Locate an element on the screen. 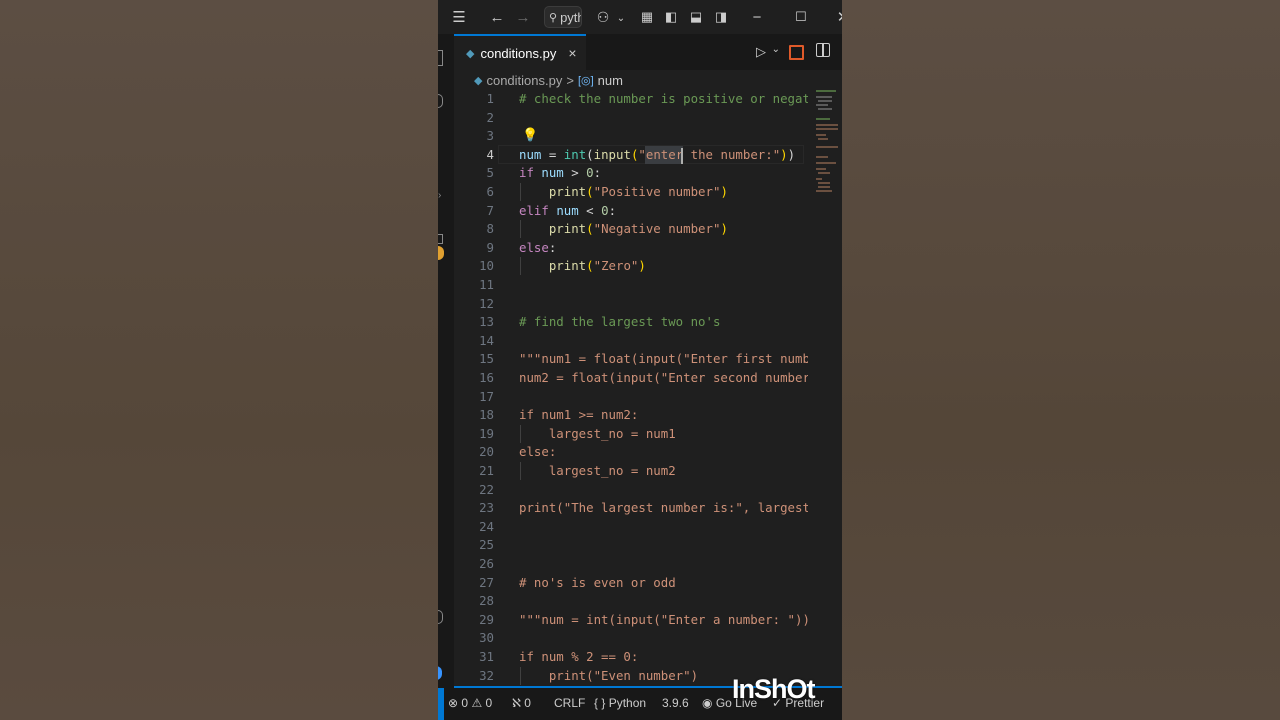  tab-conditions-py: ◆ conditions.py × is located at coordinates (520, 52).